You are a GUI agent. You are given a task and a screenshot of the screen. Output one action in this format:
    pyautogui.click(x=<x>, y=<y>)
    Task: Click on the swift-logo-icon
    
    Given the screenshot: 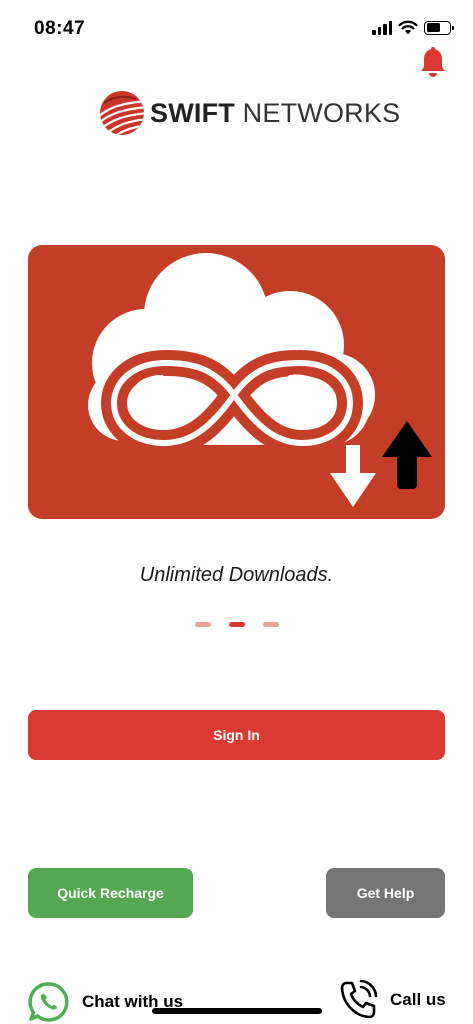 What is the action you would take?
    pyautogui.click(x=122, y=113)
    